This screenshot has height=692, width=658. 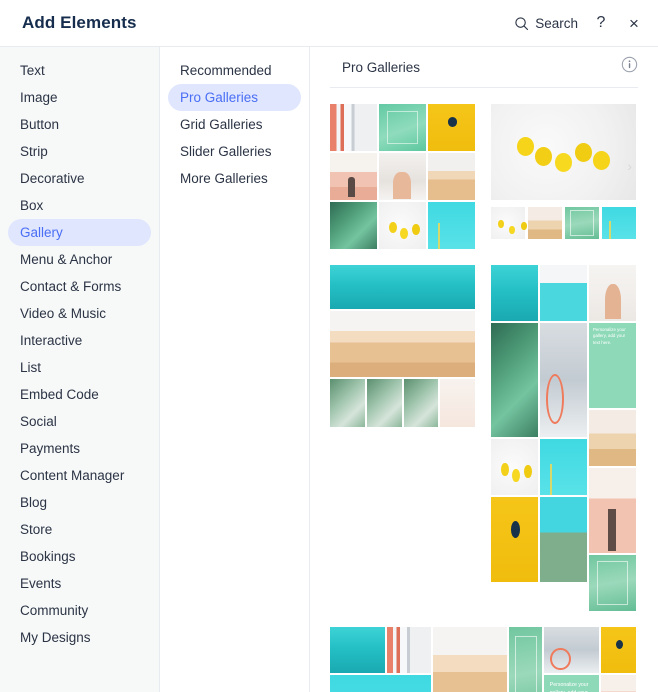 What do you see at coordinates (556, 23) in the screenshot?
I see `search-button-label: Search` at bounding box center [556, 23].